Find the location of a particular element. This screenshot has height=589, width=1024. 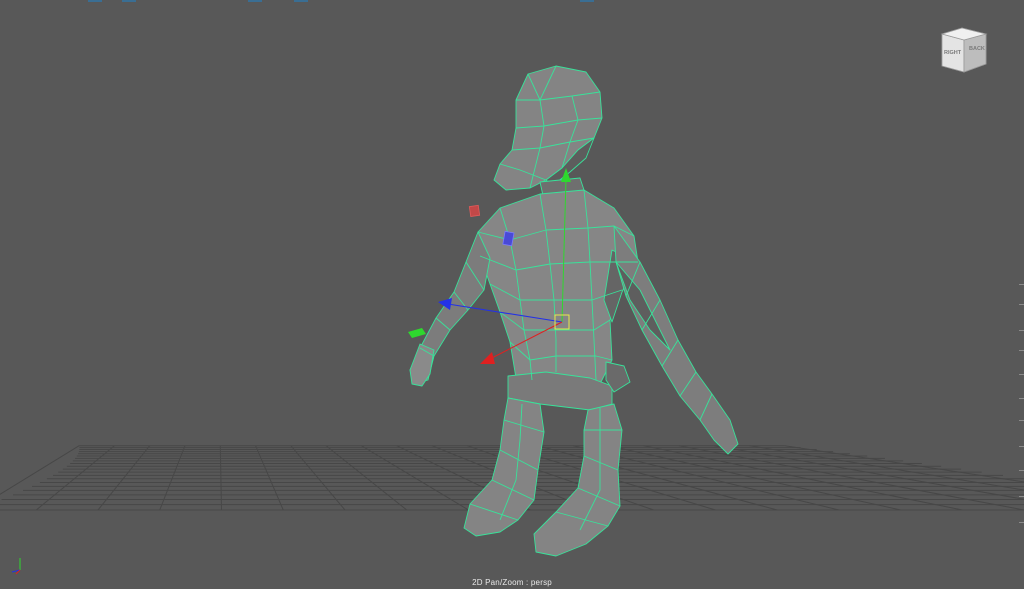

right-panel-edge is located at coordinates (1021, 420).